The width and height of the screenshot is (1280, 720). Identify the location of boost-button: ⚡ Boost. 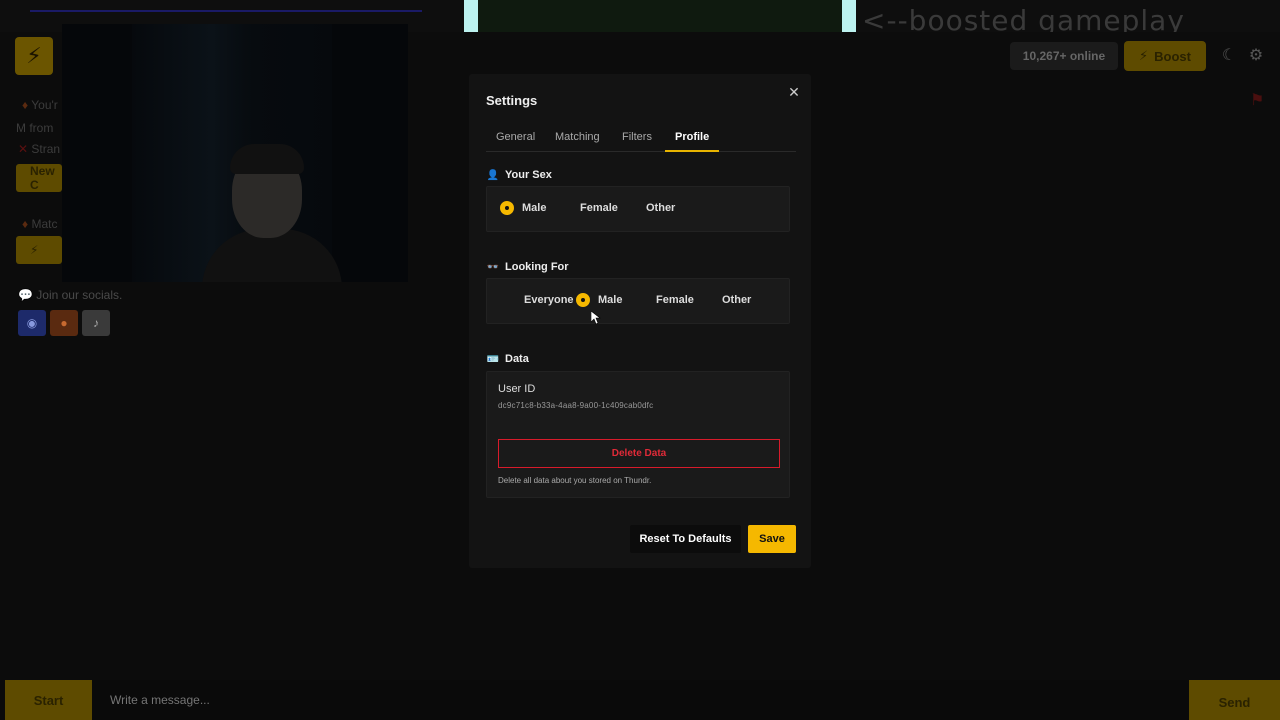
(1165, 56).